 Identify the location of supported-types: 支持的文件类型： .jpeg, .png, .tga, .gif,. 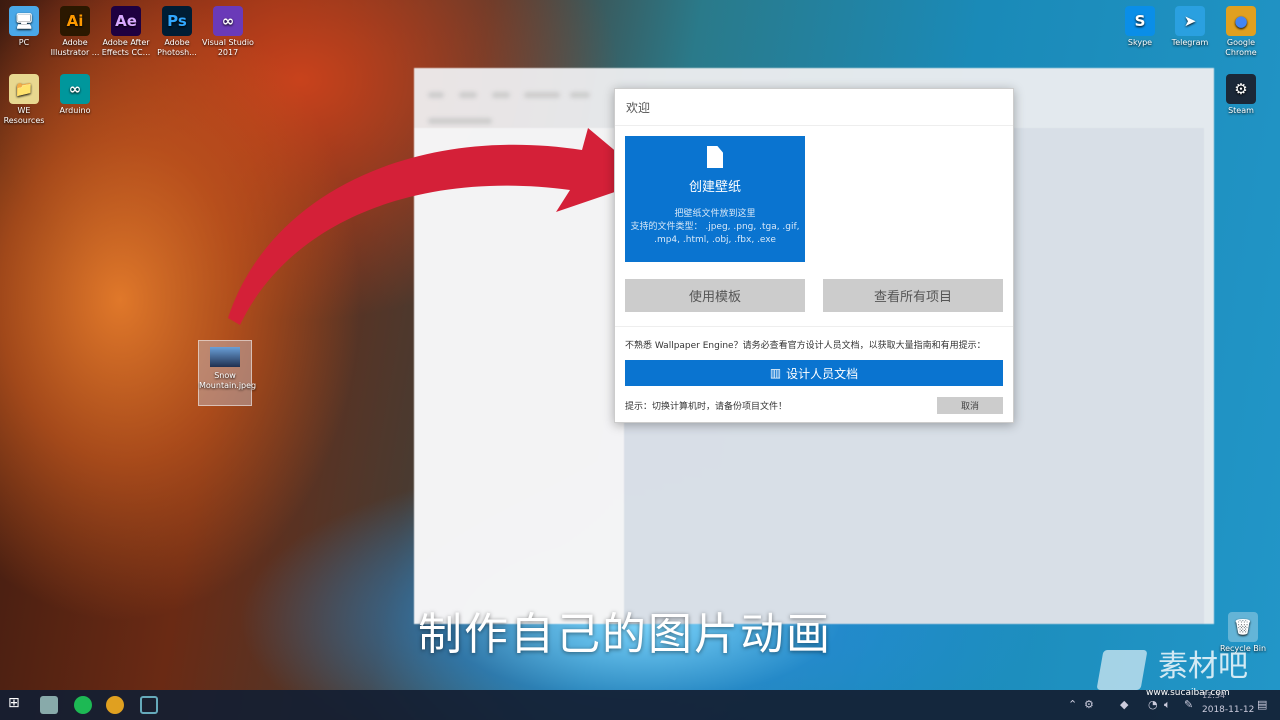
(715, 227).